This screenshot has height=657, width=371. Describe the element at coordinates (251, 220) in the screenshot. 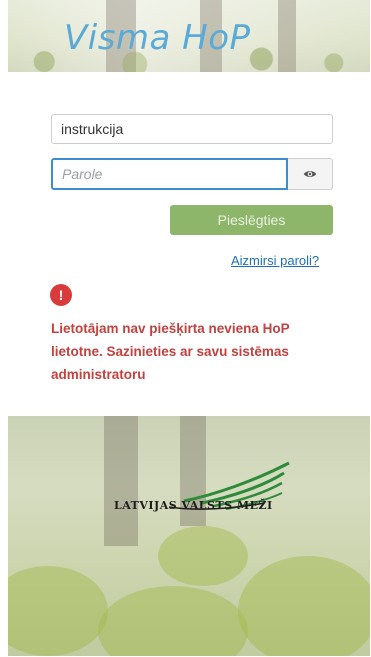

I see `login-button: Pieslēgties` at that location.